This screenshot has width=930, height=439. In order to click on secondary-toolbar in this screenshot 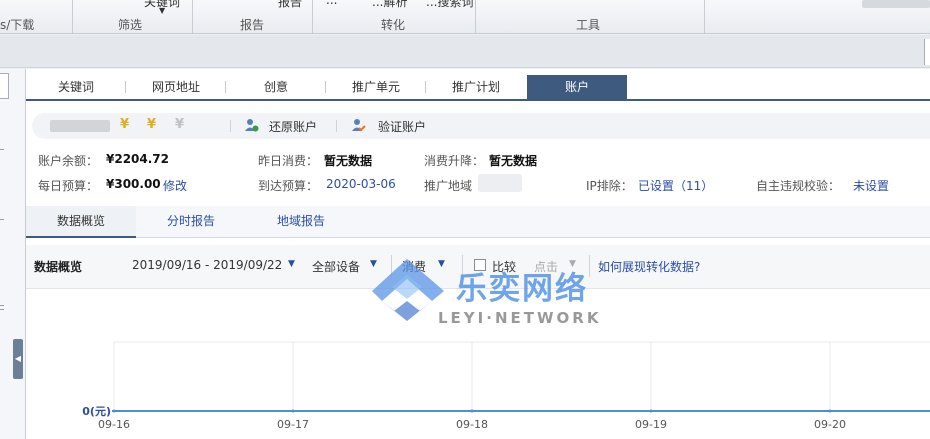, I will do `click(465, 51)`.